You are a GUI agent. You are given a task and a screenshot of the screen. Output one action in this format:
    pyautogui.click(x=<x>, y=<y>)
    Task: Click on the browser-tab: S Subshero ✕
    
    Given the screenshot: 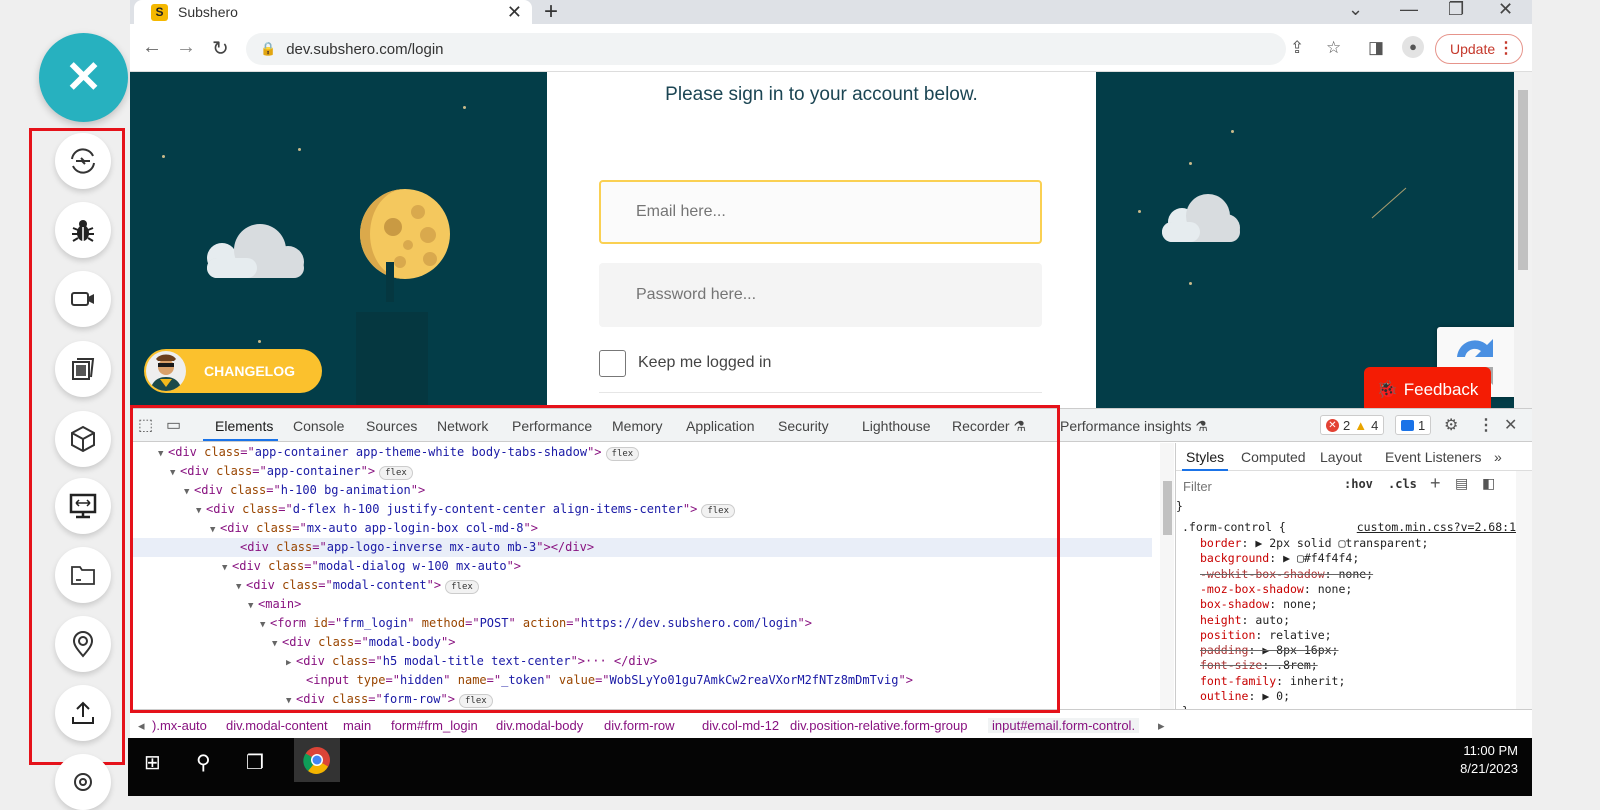 What is the action you would take?
    pyautogui.click(x=333, y=12)
    